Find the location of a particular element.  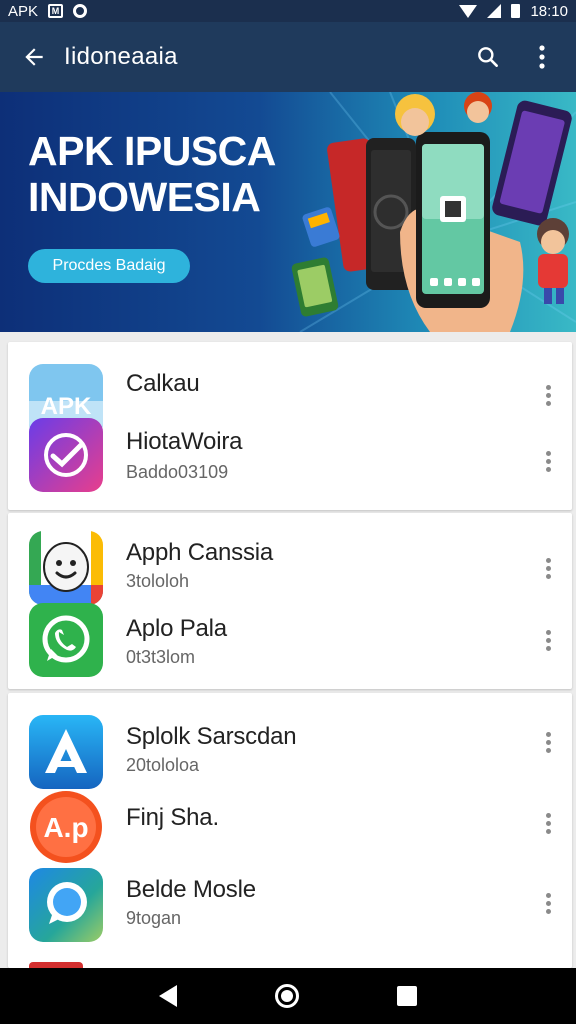

app-name: Calkau is located at coordinates (163, 383).